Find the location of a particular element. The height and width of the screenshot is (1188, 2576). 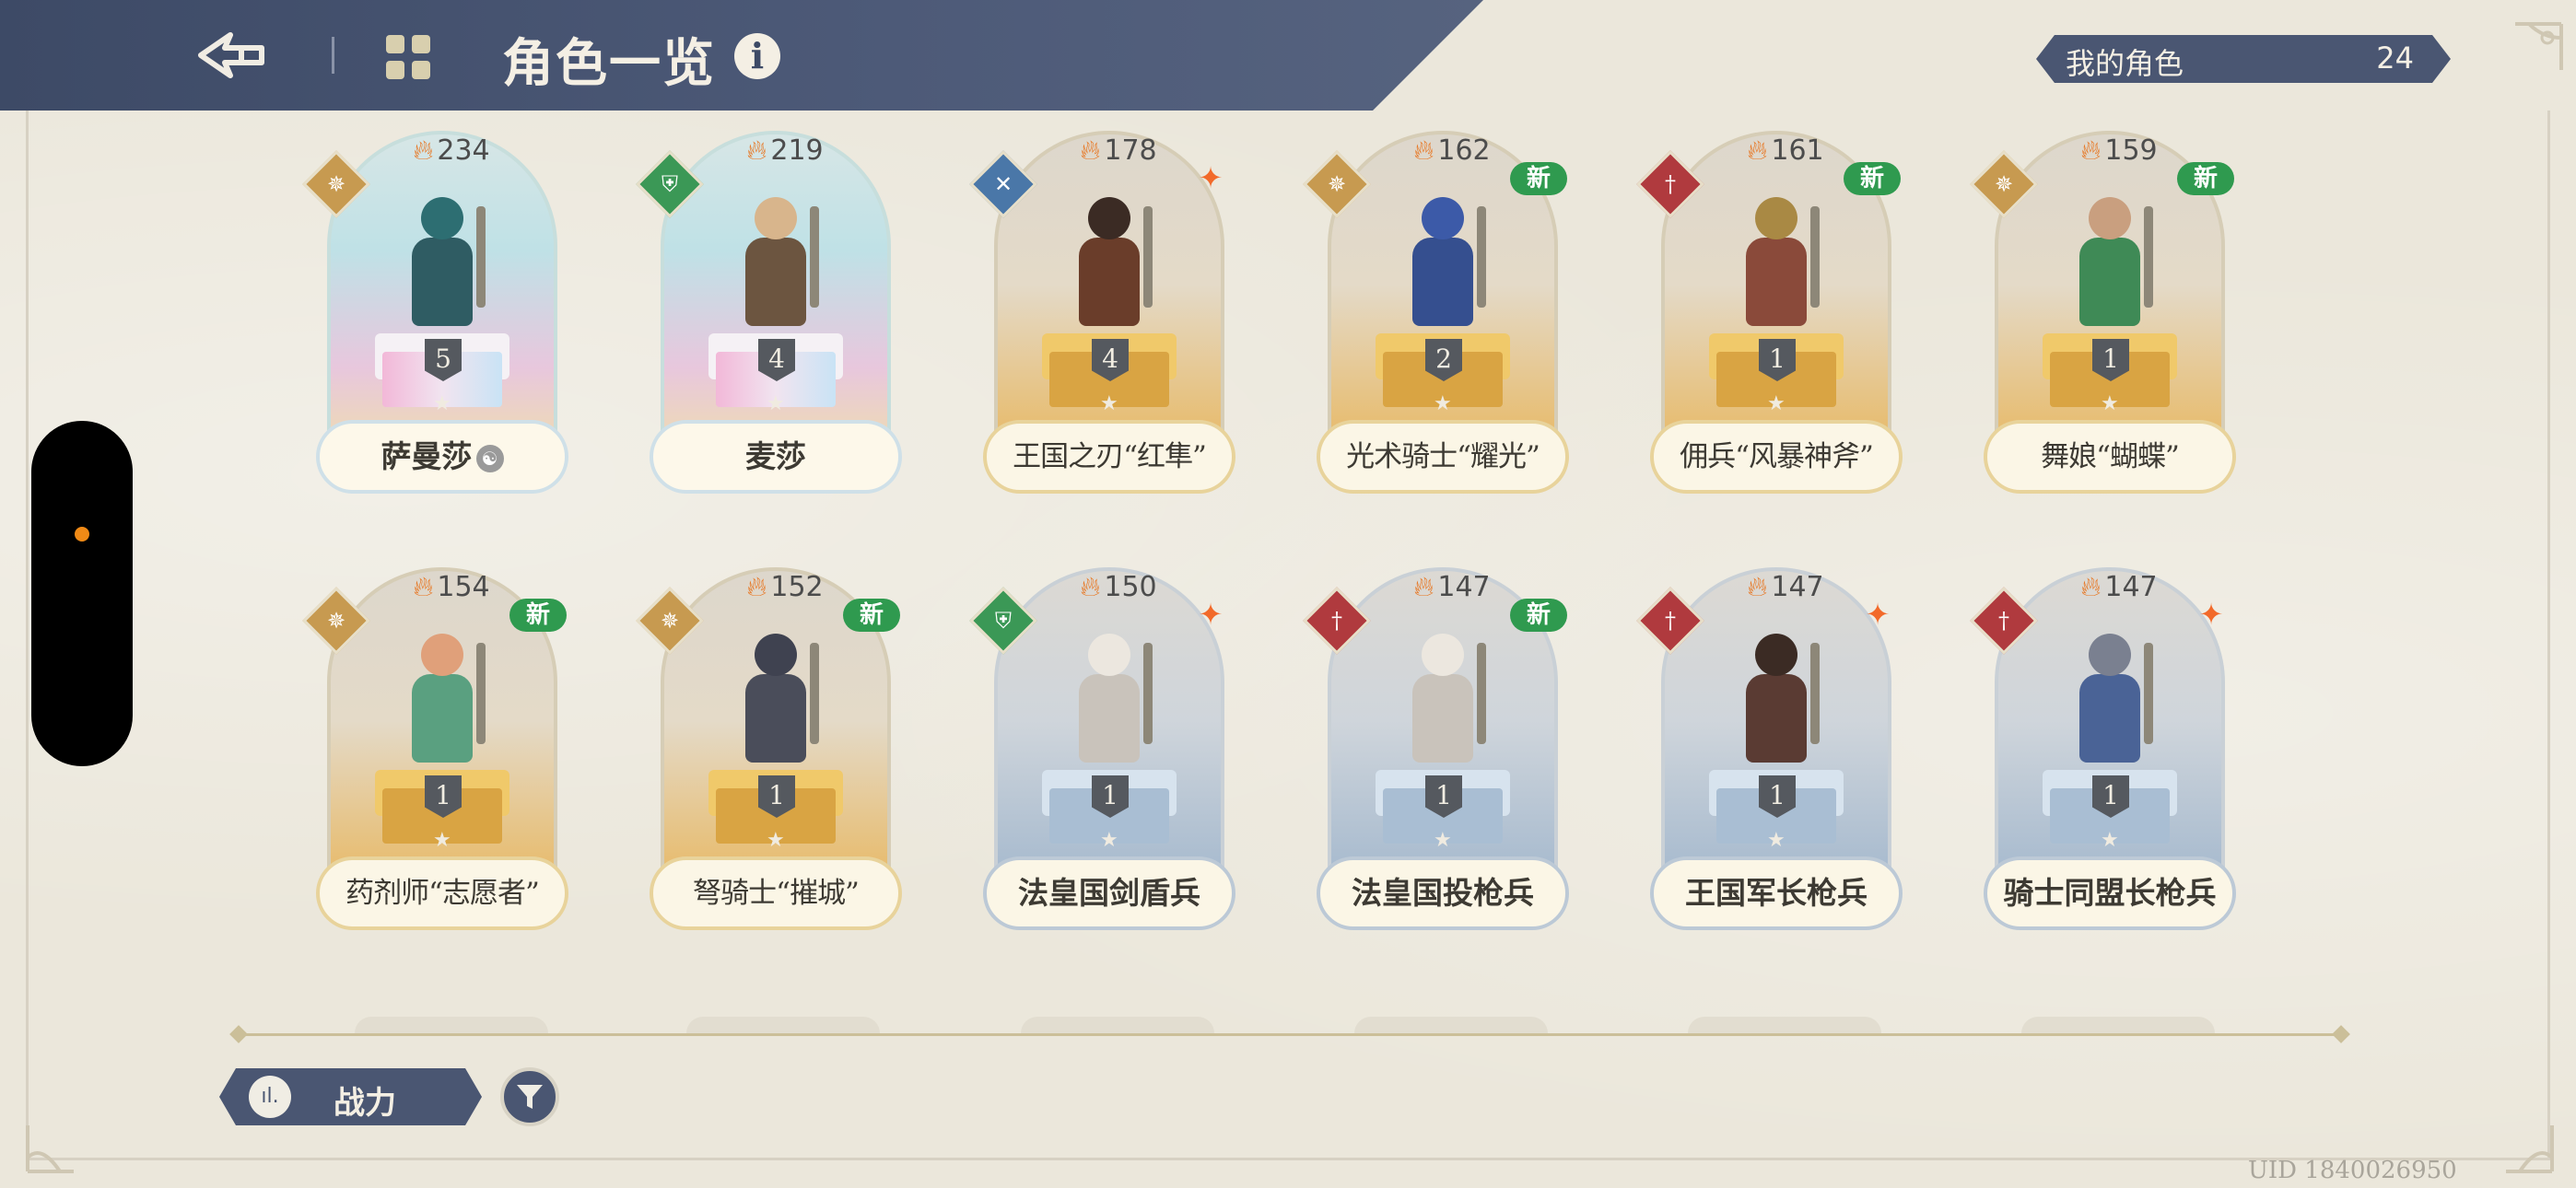

power-value: 🔥︎ 159 is located at coordinates (2119, 150).